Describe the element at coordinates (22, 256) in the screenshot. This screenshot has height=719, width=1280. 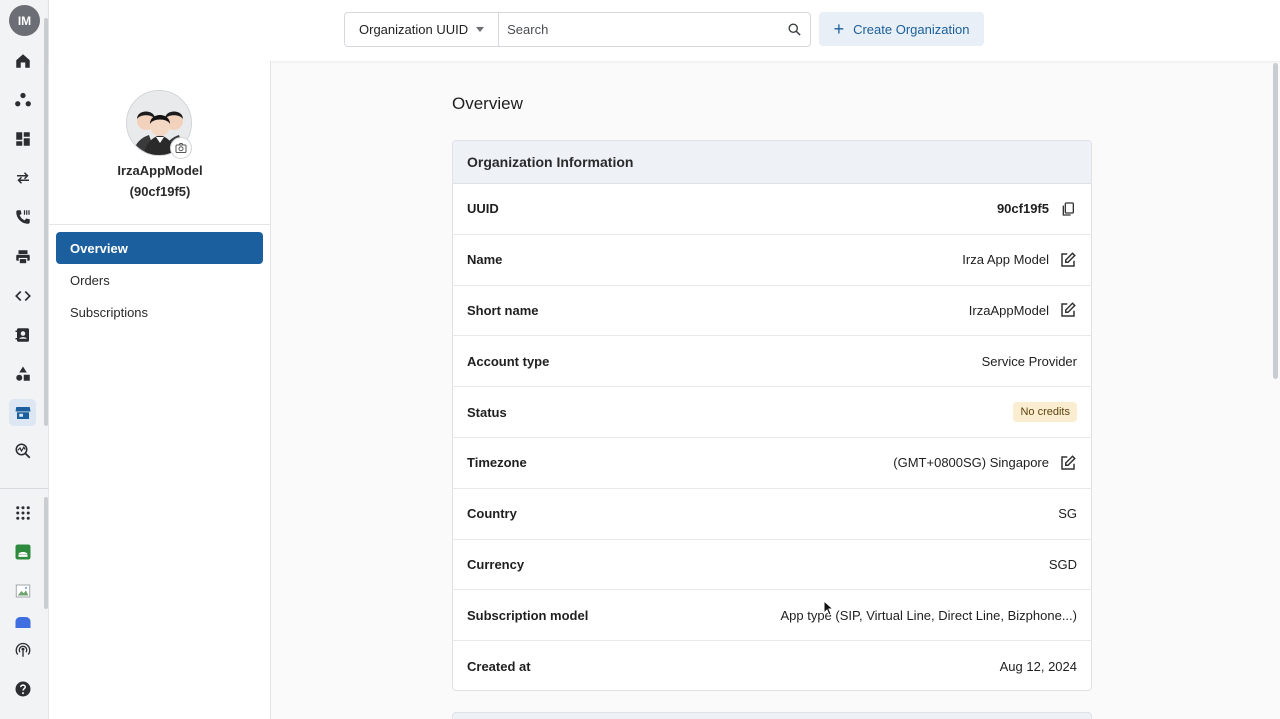
I see `printer-icon` at that location.